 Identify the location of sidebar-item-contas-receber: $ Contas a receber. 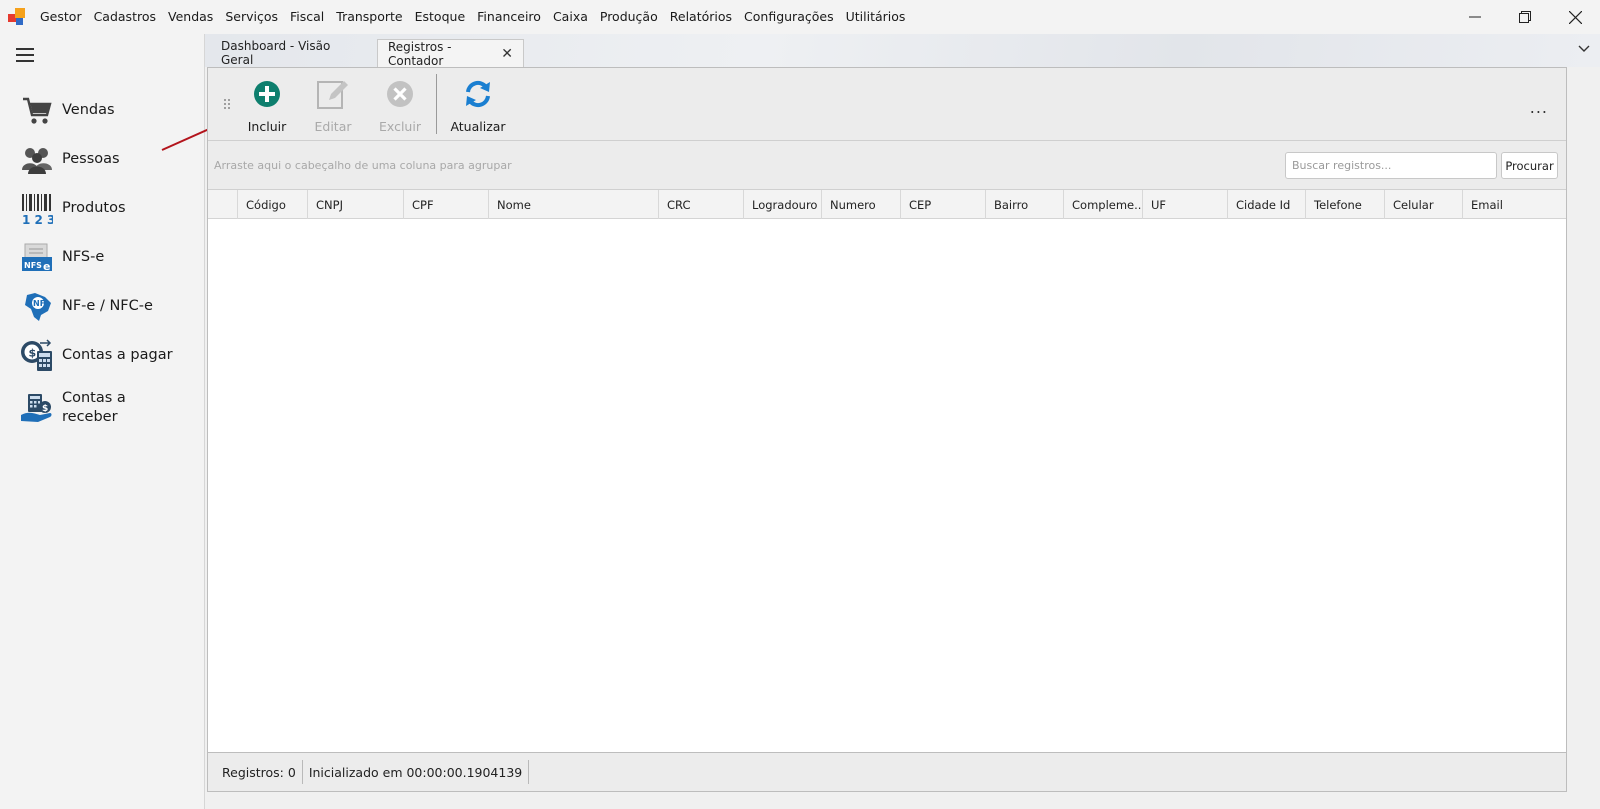
(102, 408).